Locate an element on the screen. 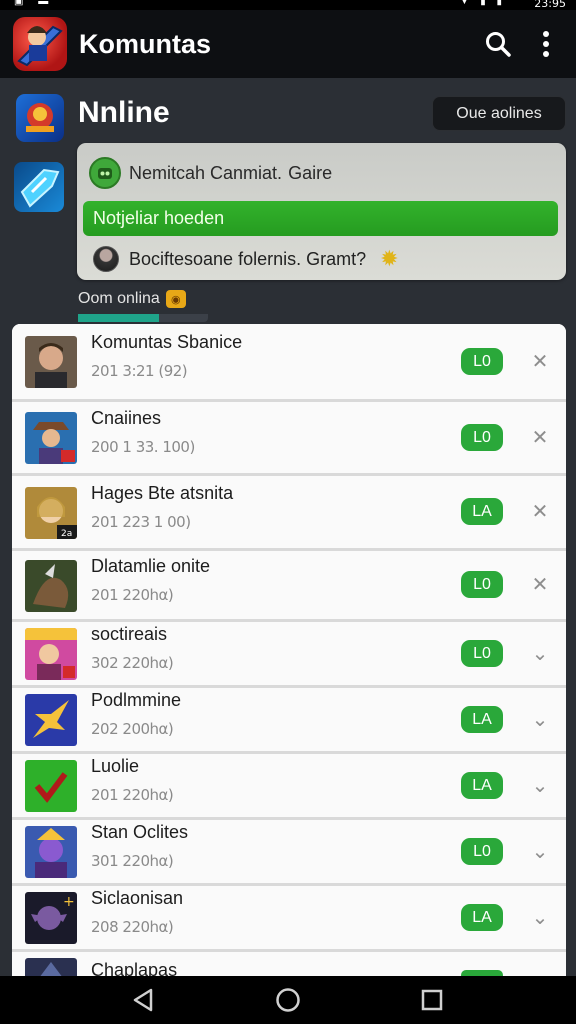  list-item: Dlatamlie onite 201 220hα) L0 ✕ is located at coordinates (289, 586).